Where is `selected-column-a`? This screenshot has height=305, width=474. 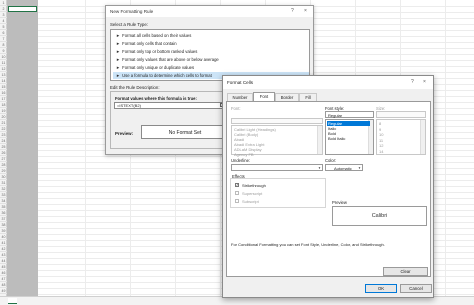
selected-column-a is located at coordinates (22, 148).